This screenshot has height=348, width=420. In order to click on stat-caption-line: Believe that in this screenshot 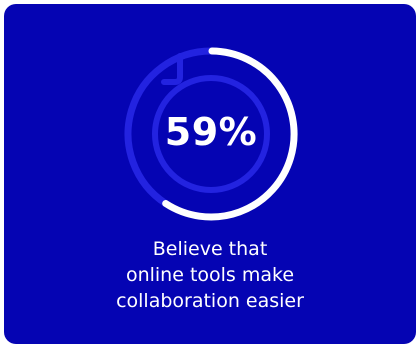, I will do `click(210, 249)`.